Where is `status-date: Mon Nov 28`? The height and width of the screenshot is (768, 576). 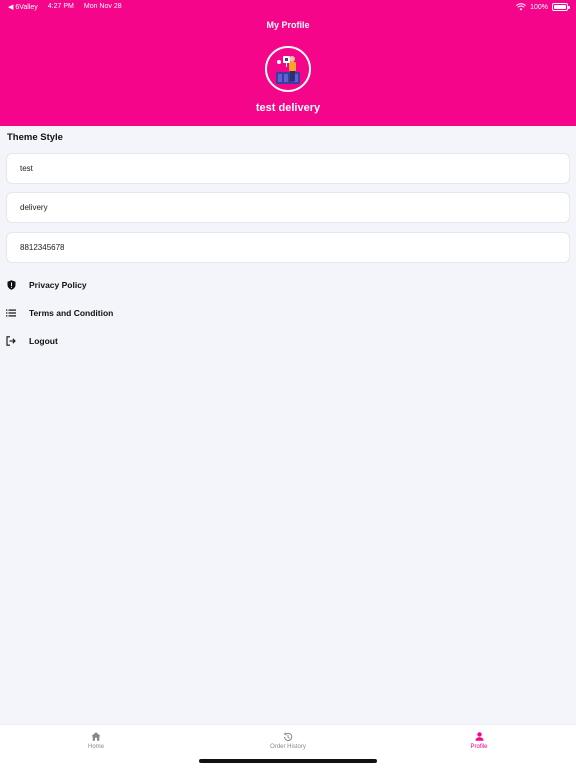
status-date: Mon Nov 28 is located at coordinates (102, 6).